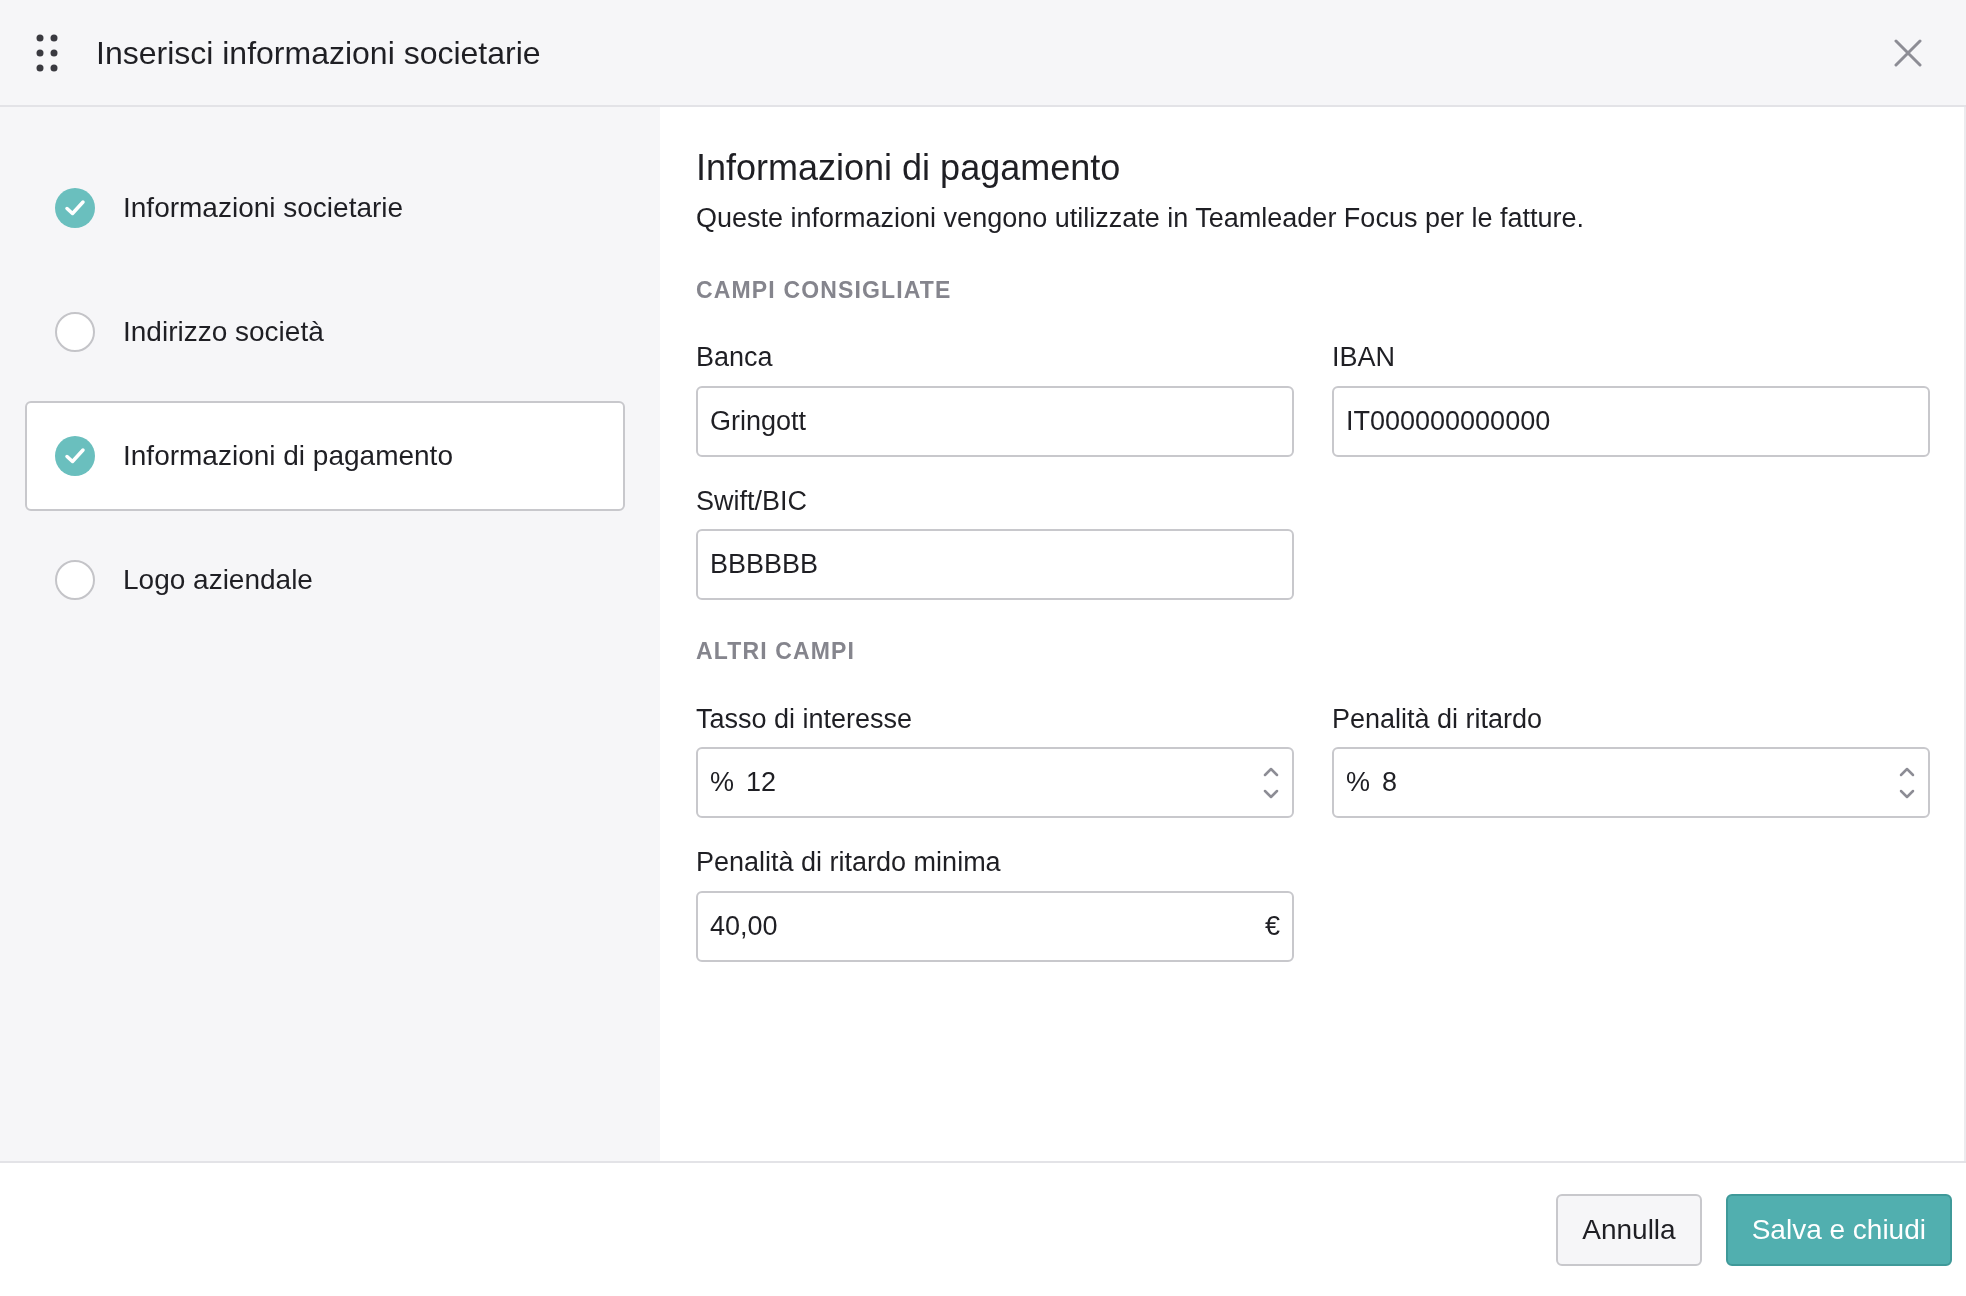  I want to click on field-label: Banca, so click(735, 357).